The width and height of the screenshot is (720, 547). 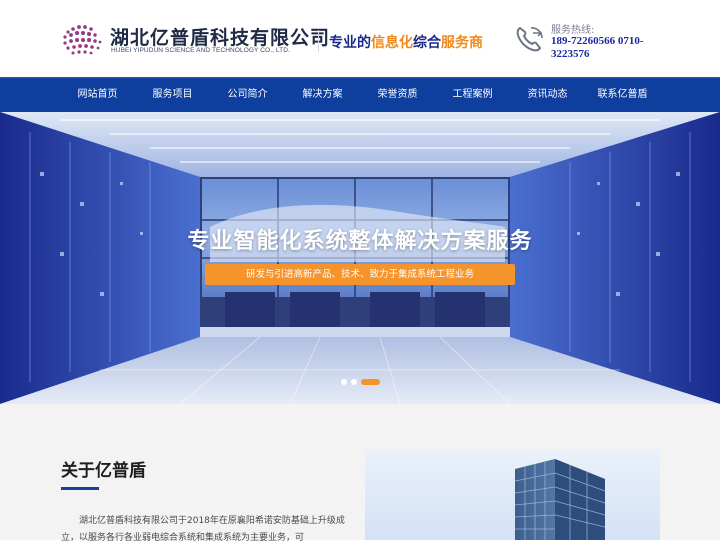 I want to click on slogan: 专业的信息化综合服务商, so click(x=406, y=42).